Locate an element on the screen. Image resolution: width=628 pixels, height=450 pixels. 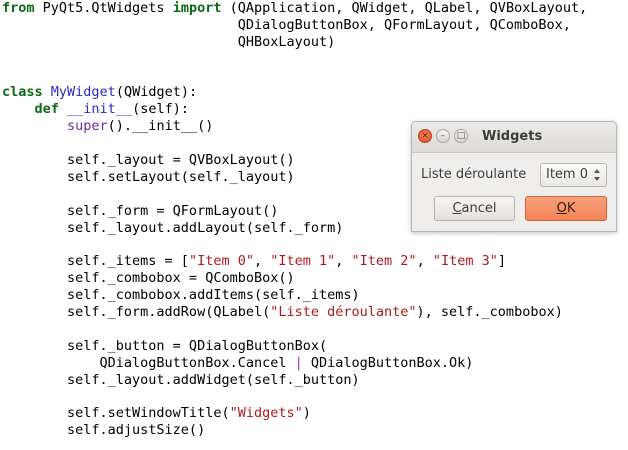
minimize-icon: – is located at coordinates (443, 136).